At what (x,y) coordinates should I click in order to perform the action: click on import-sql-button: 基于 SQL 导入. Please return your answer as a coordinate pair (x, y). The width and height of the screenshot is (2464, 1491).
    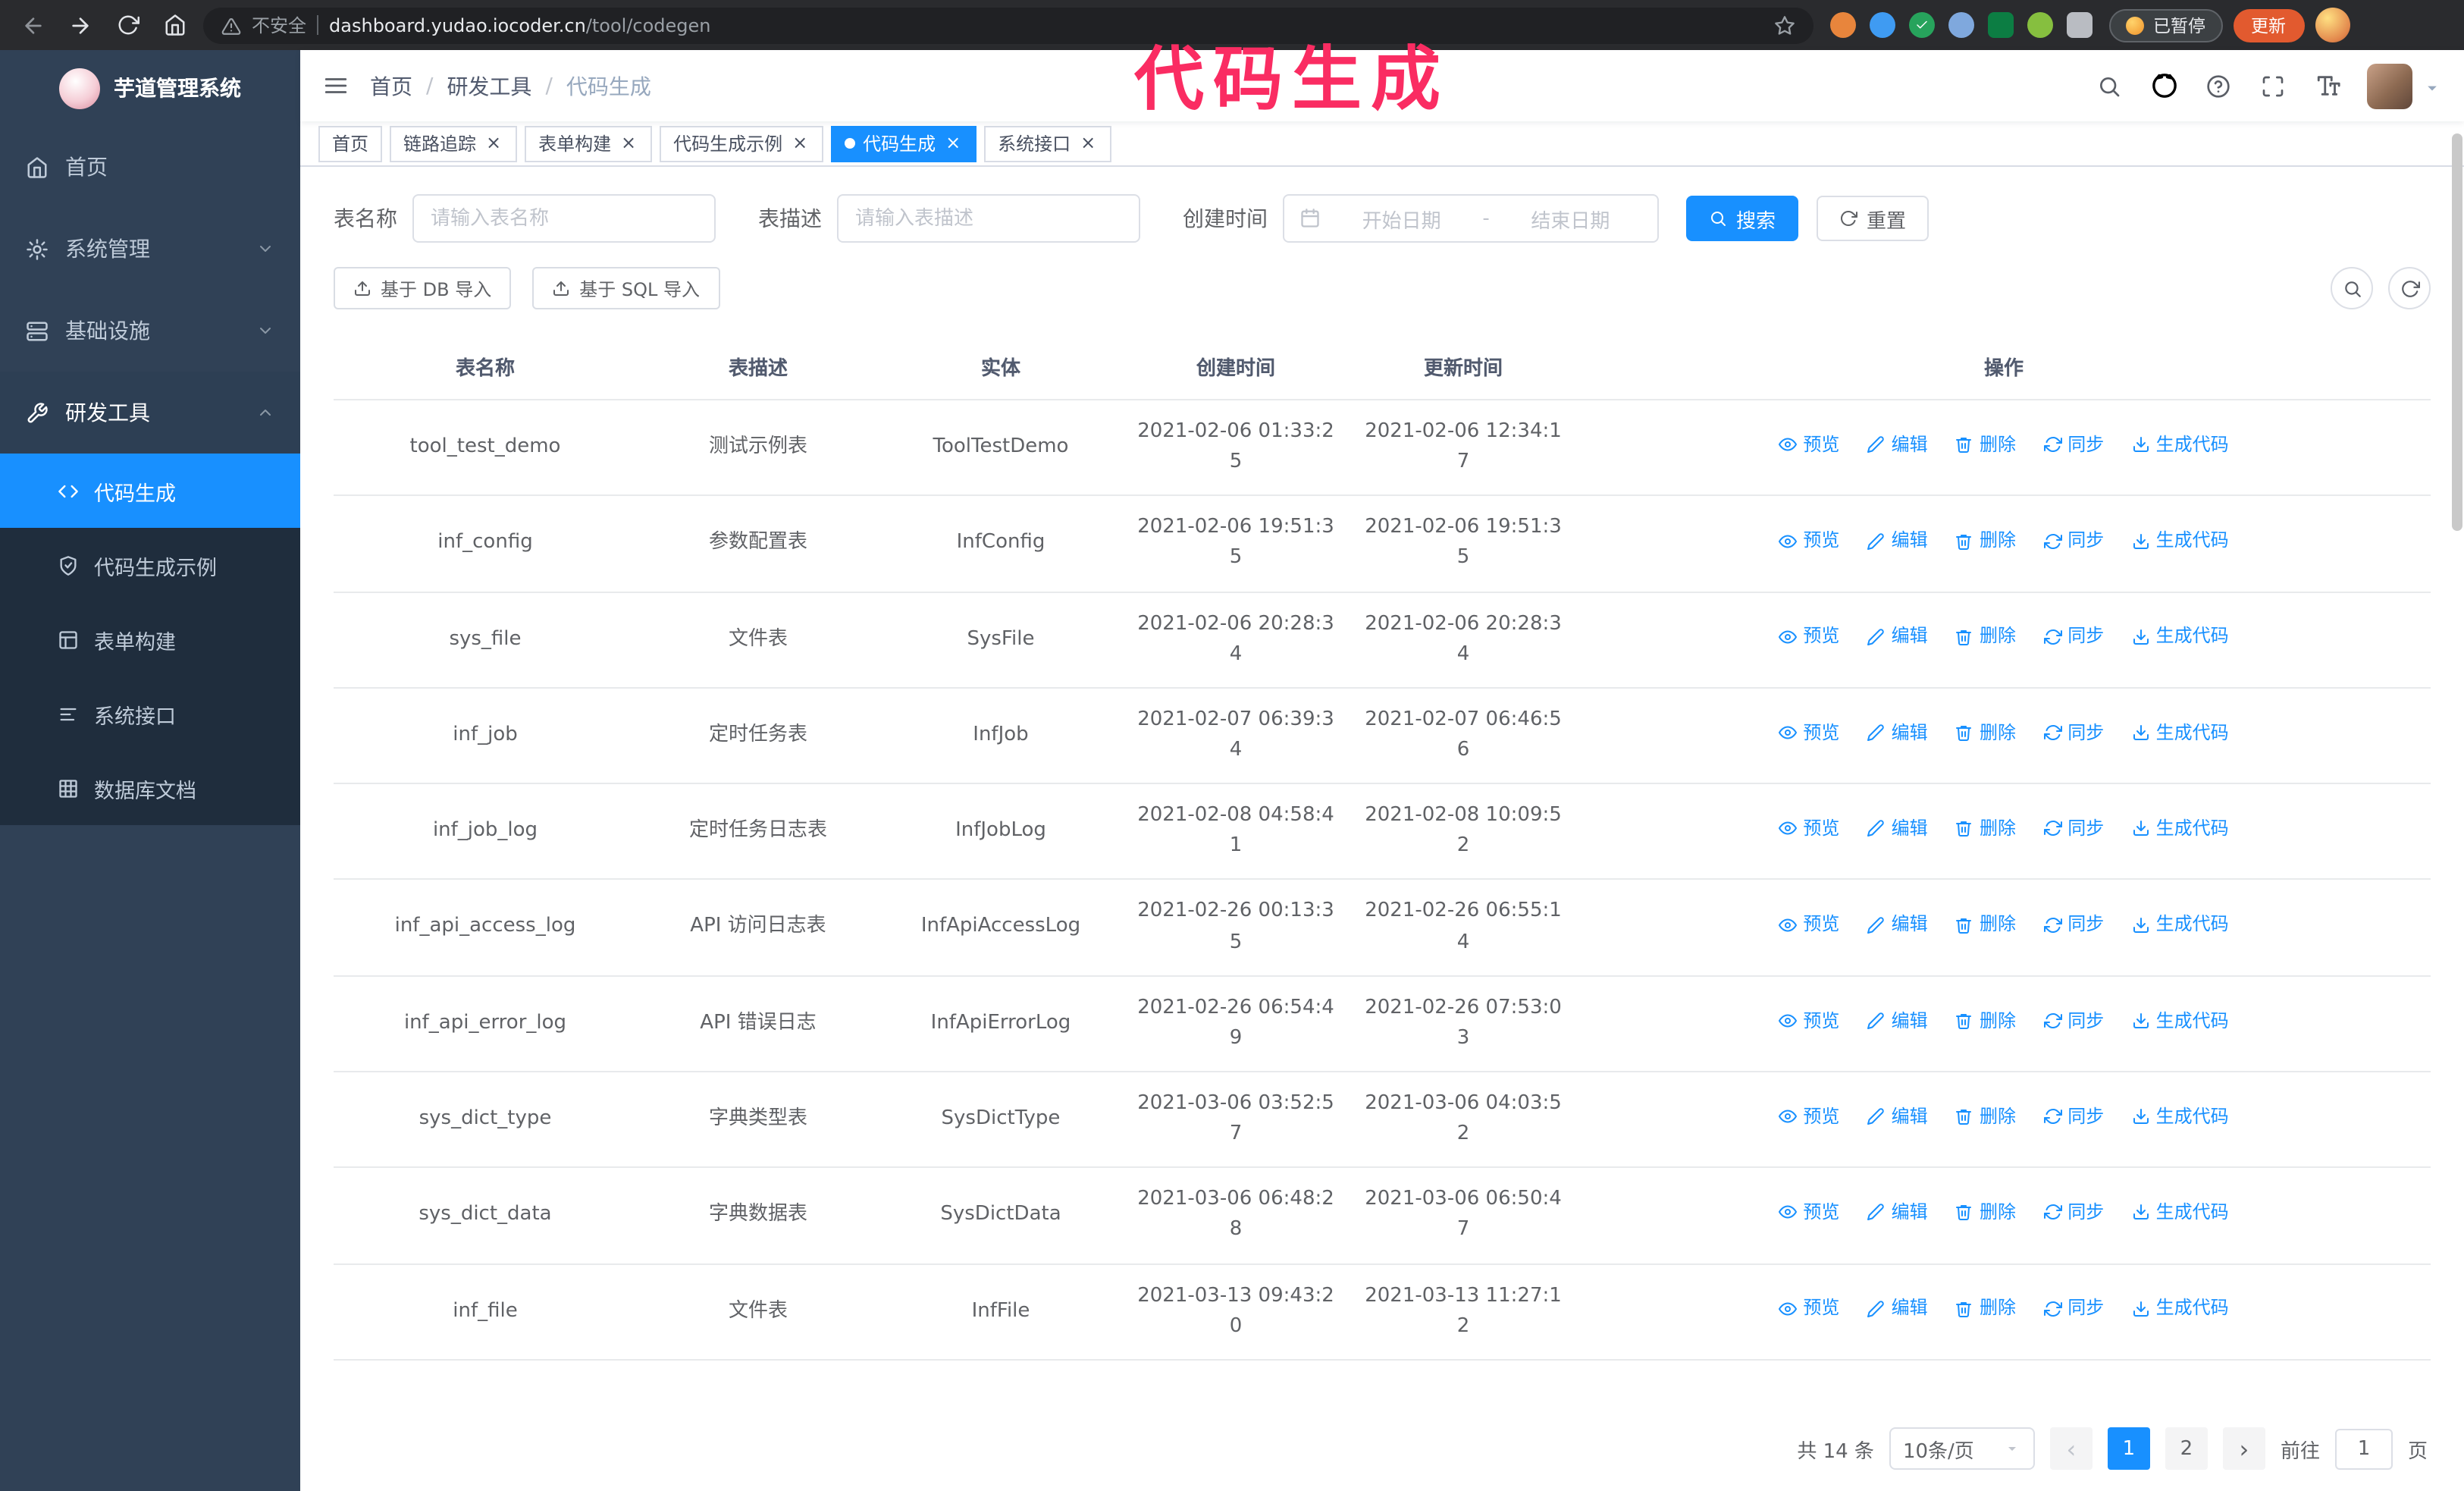
    Looking at the image, I should click on (626, 288).